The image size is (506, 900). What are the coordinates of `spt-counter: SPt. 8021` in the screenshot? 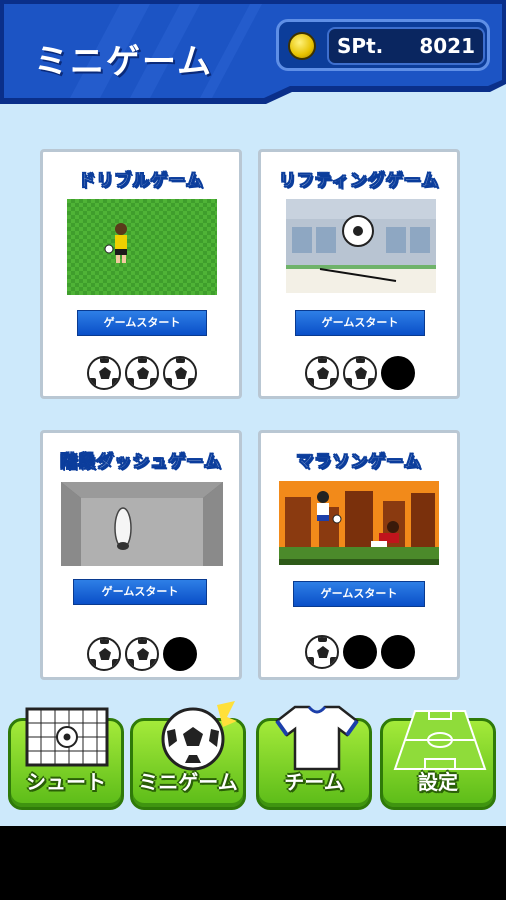 It's located at (383, 45).